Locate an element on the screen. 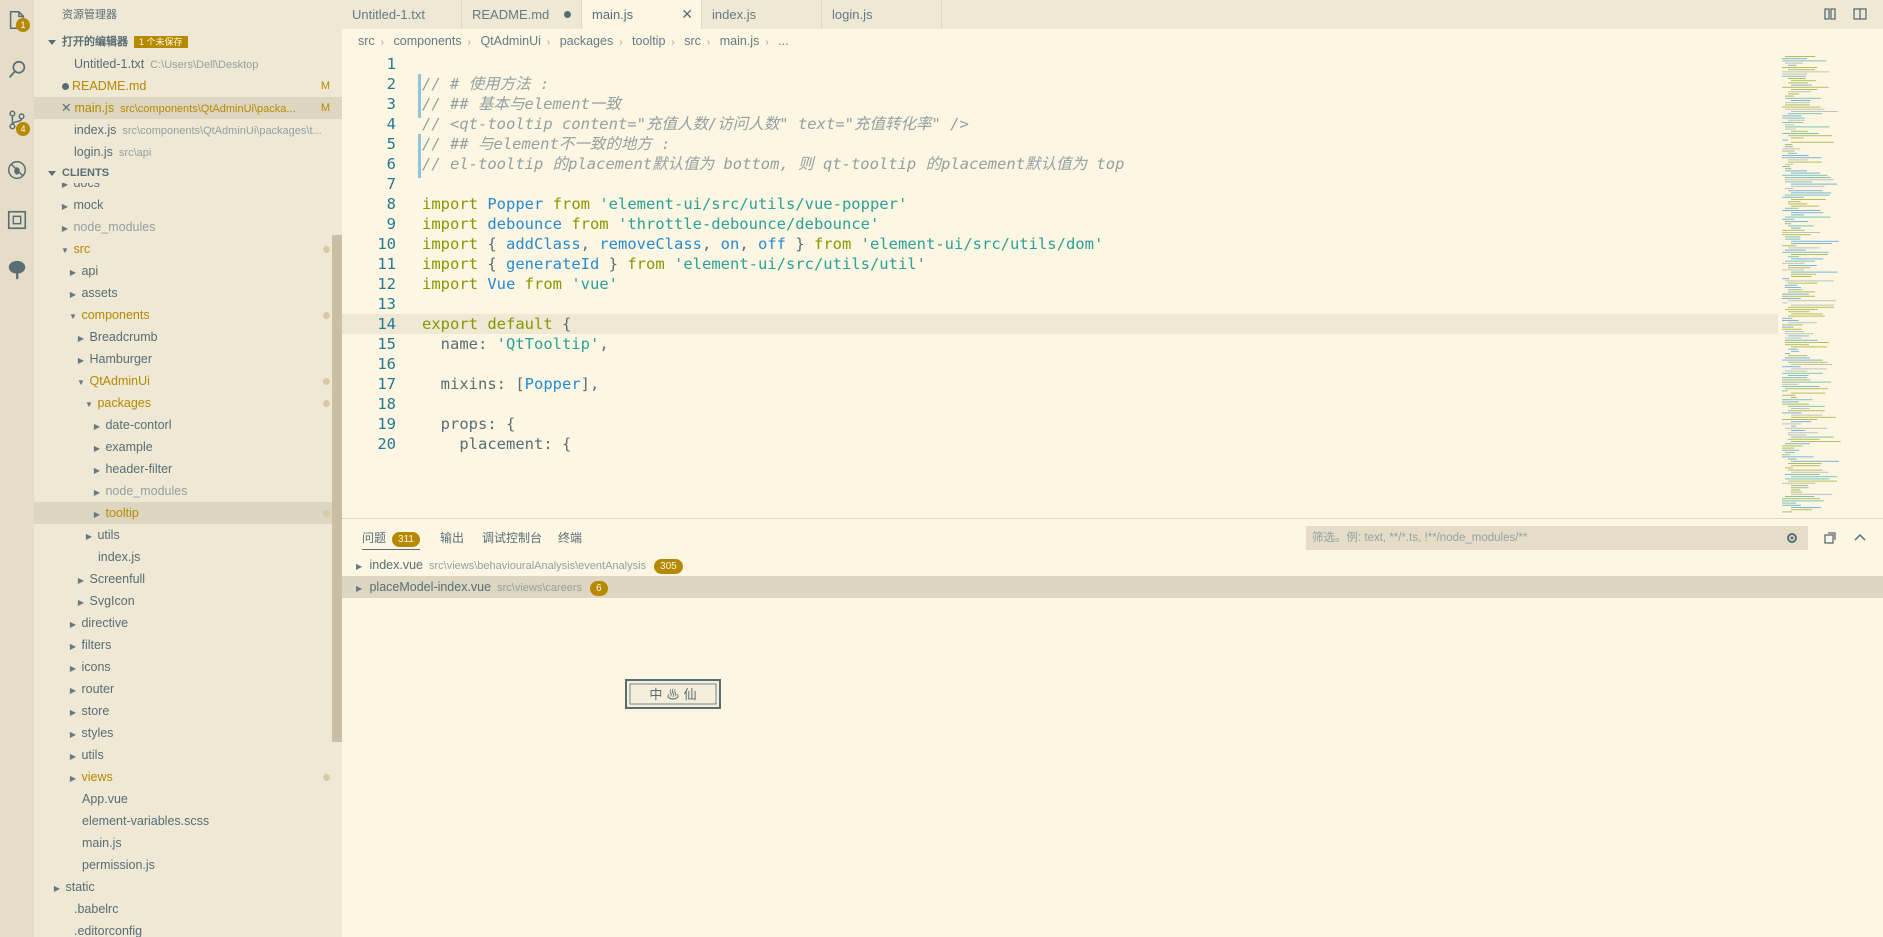  tree-item-views: ▶ views is located at coordinates (188, 777).